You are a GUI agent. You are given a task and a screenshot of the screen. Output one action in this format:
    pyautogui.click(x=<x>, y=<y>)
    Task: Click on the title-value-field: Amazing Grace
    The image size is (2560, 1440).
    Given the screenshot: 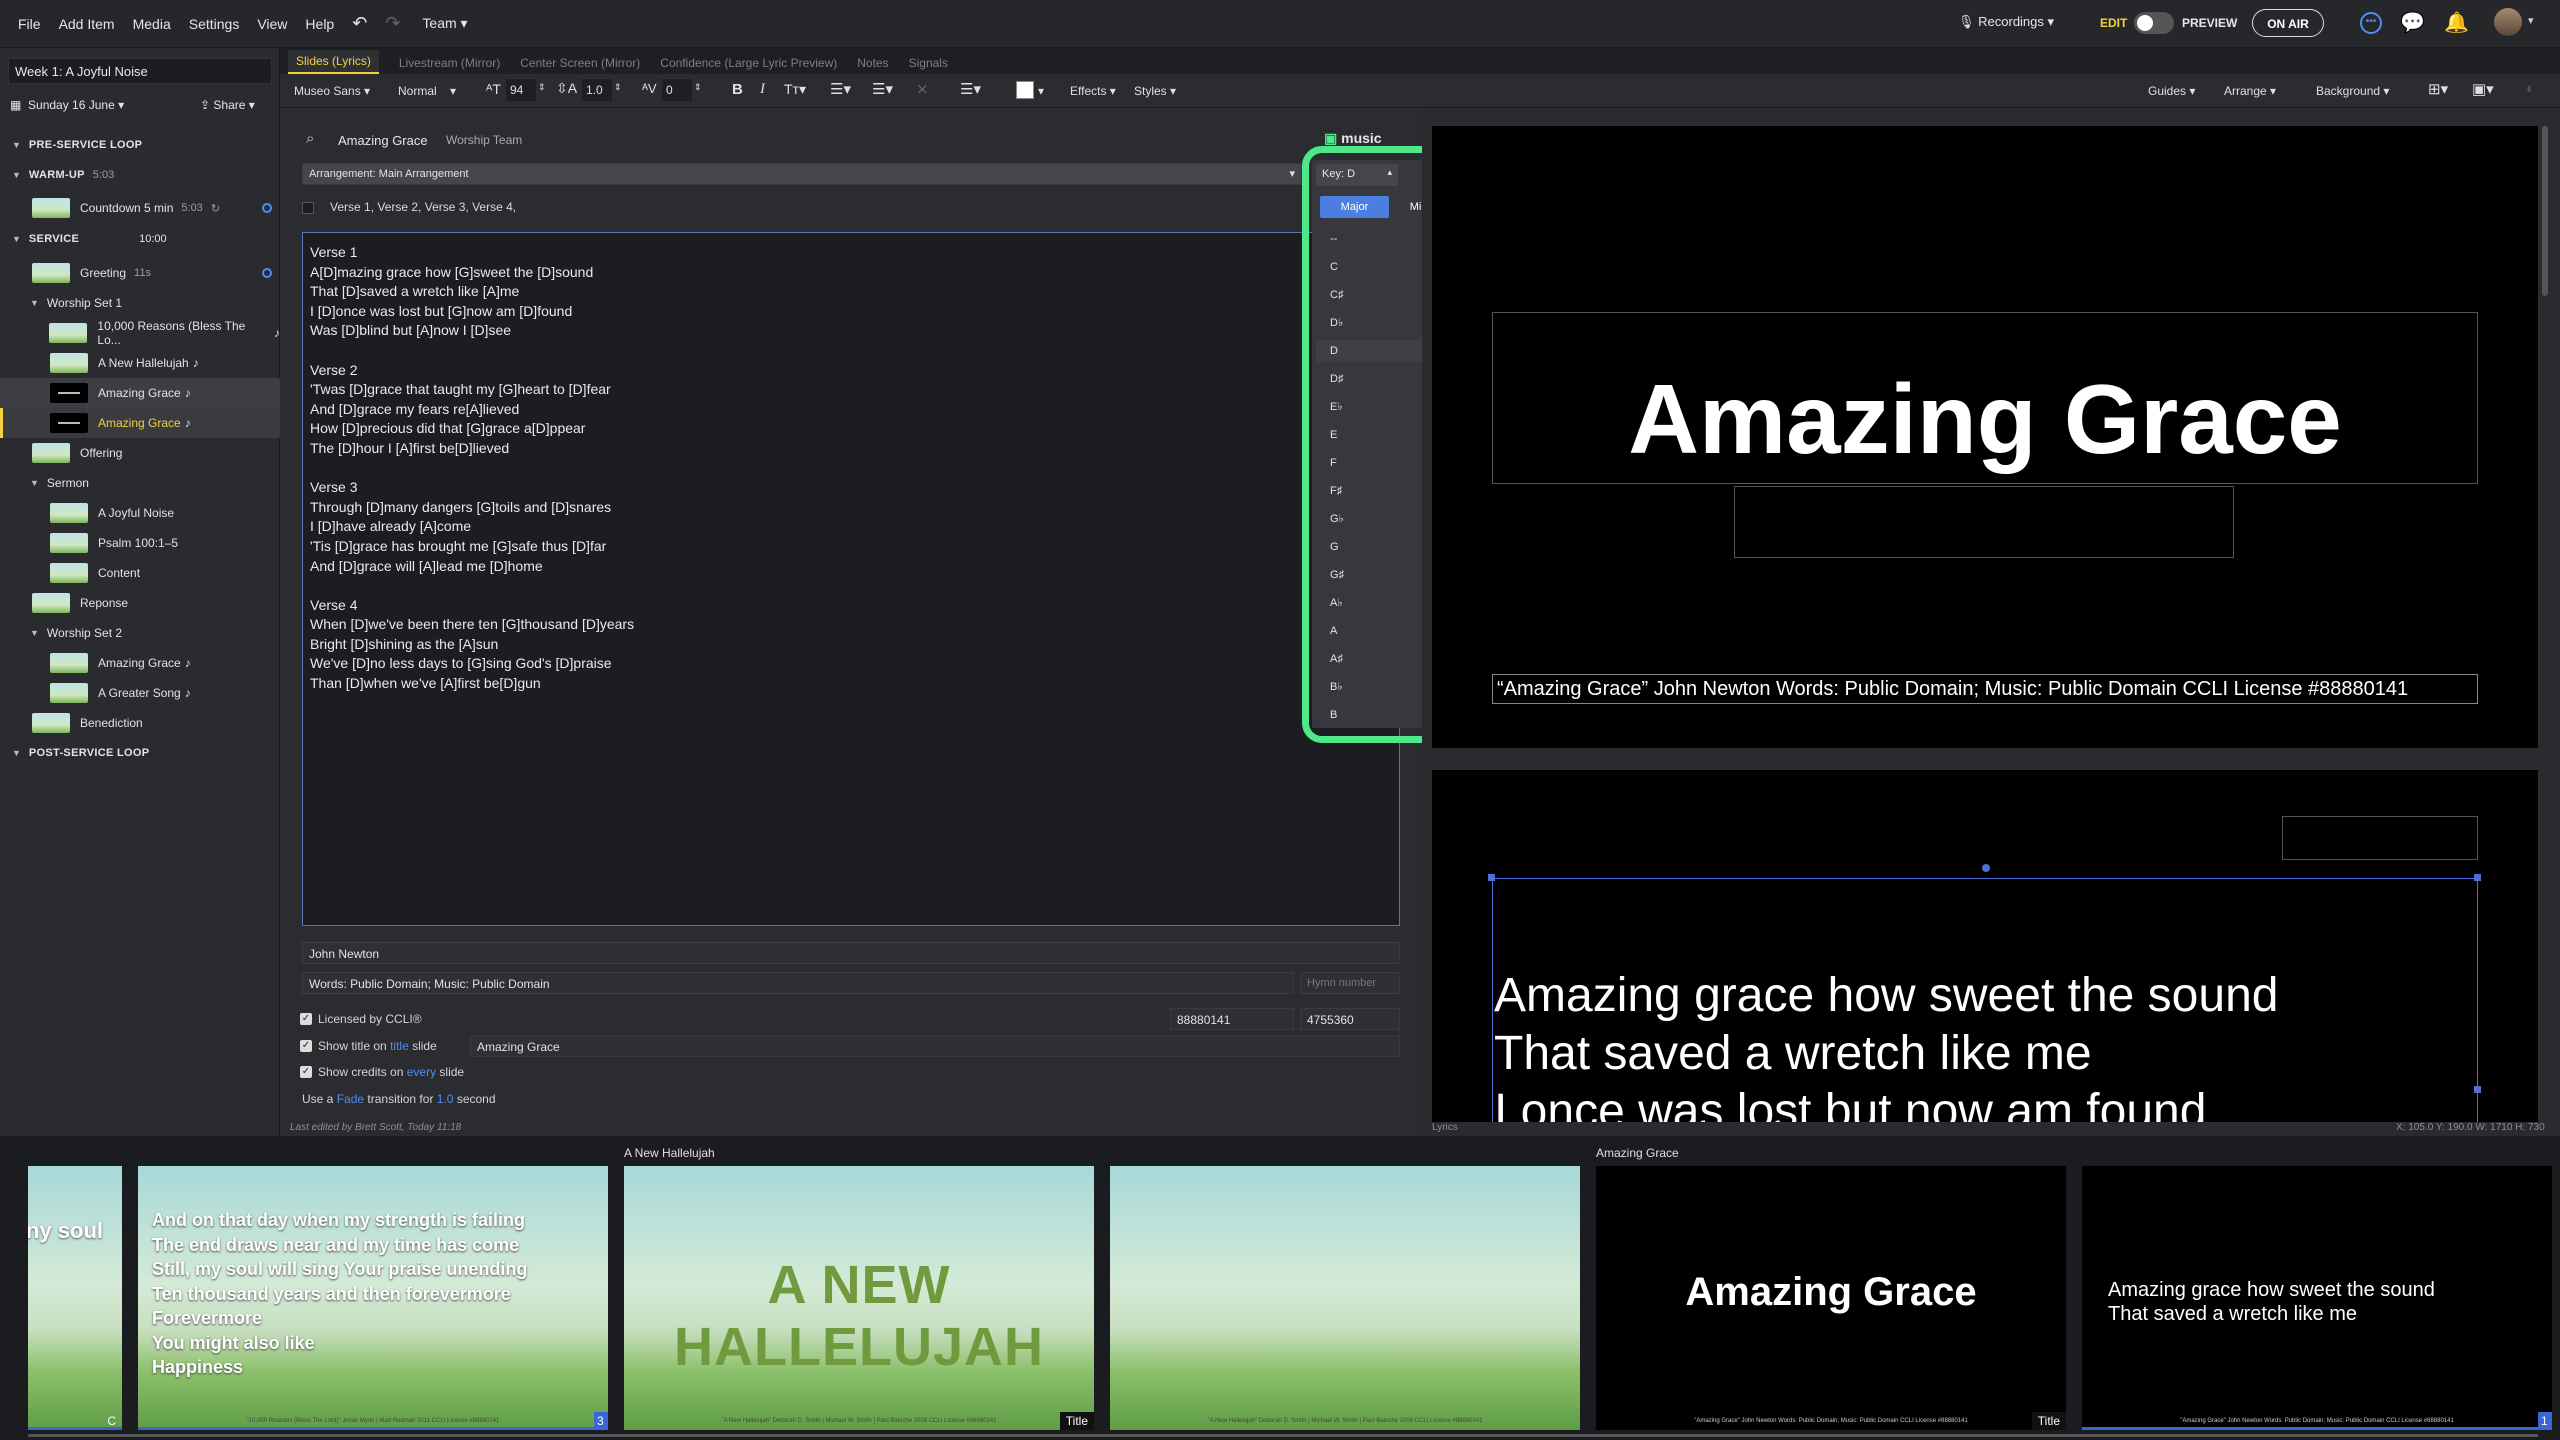 What is the action you would take?
    pyautogui.click(x=935, y=1046)
    